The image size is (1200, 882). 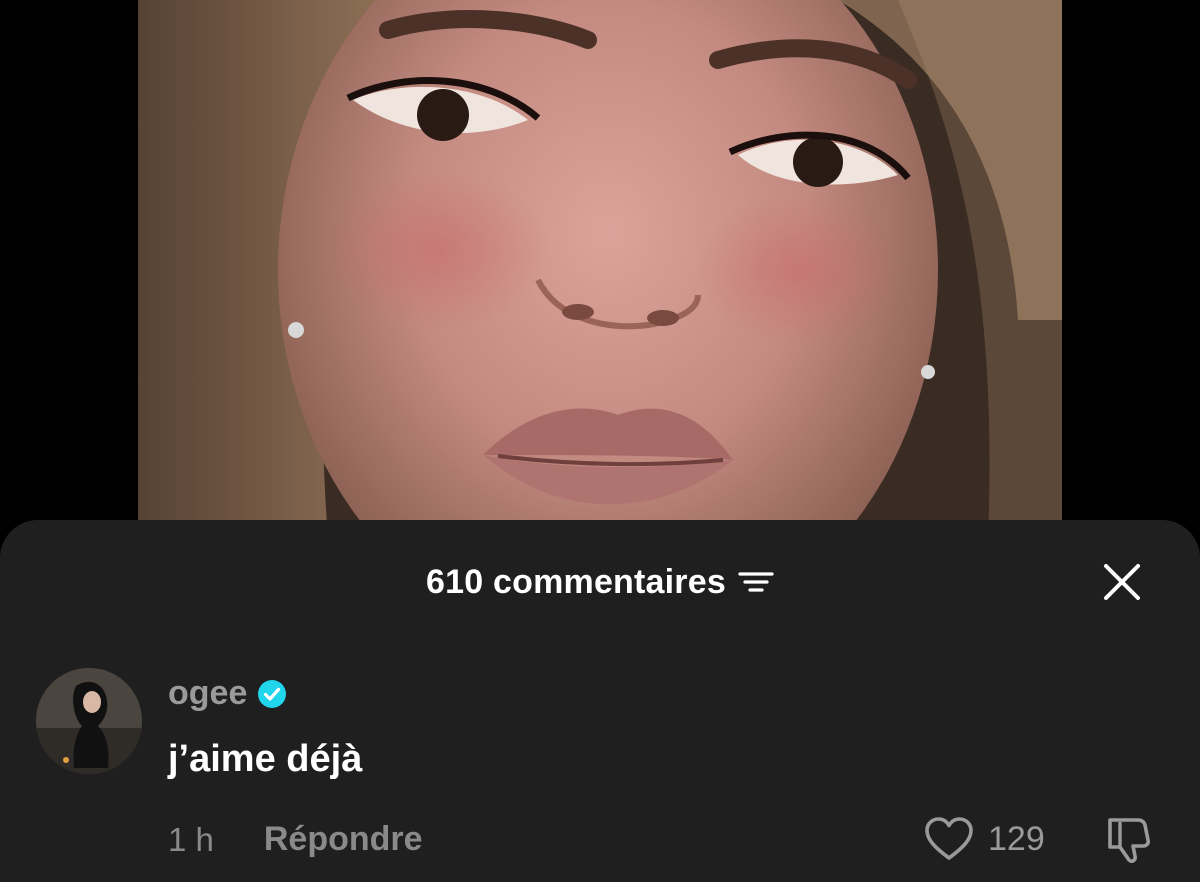 What do you see at coordinates (1128, 840) in the screenshot?
I see `dislike-icon` at bounding box center [1128, 840].